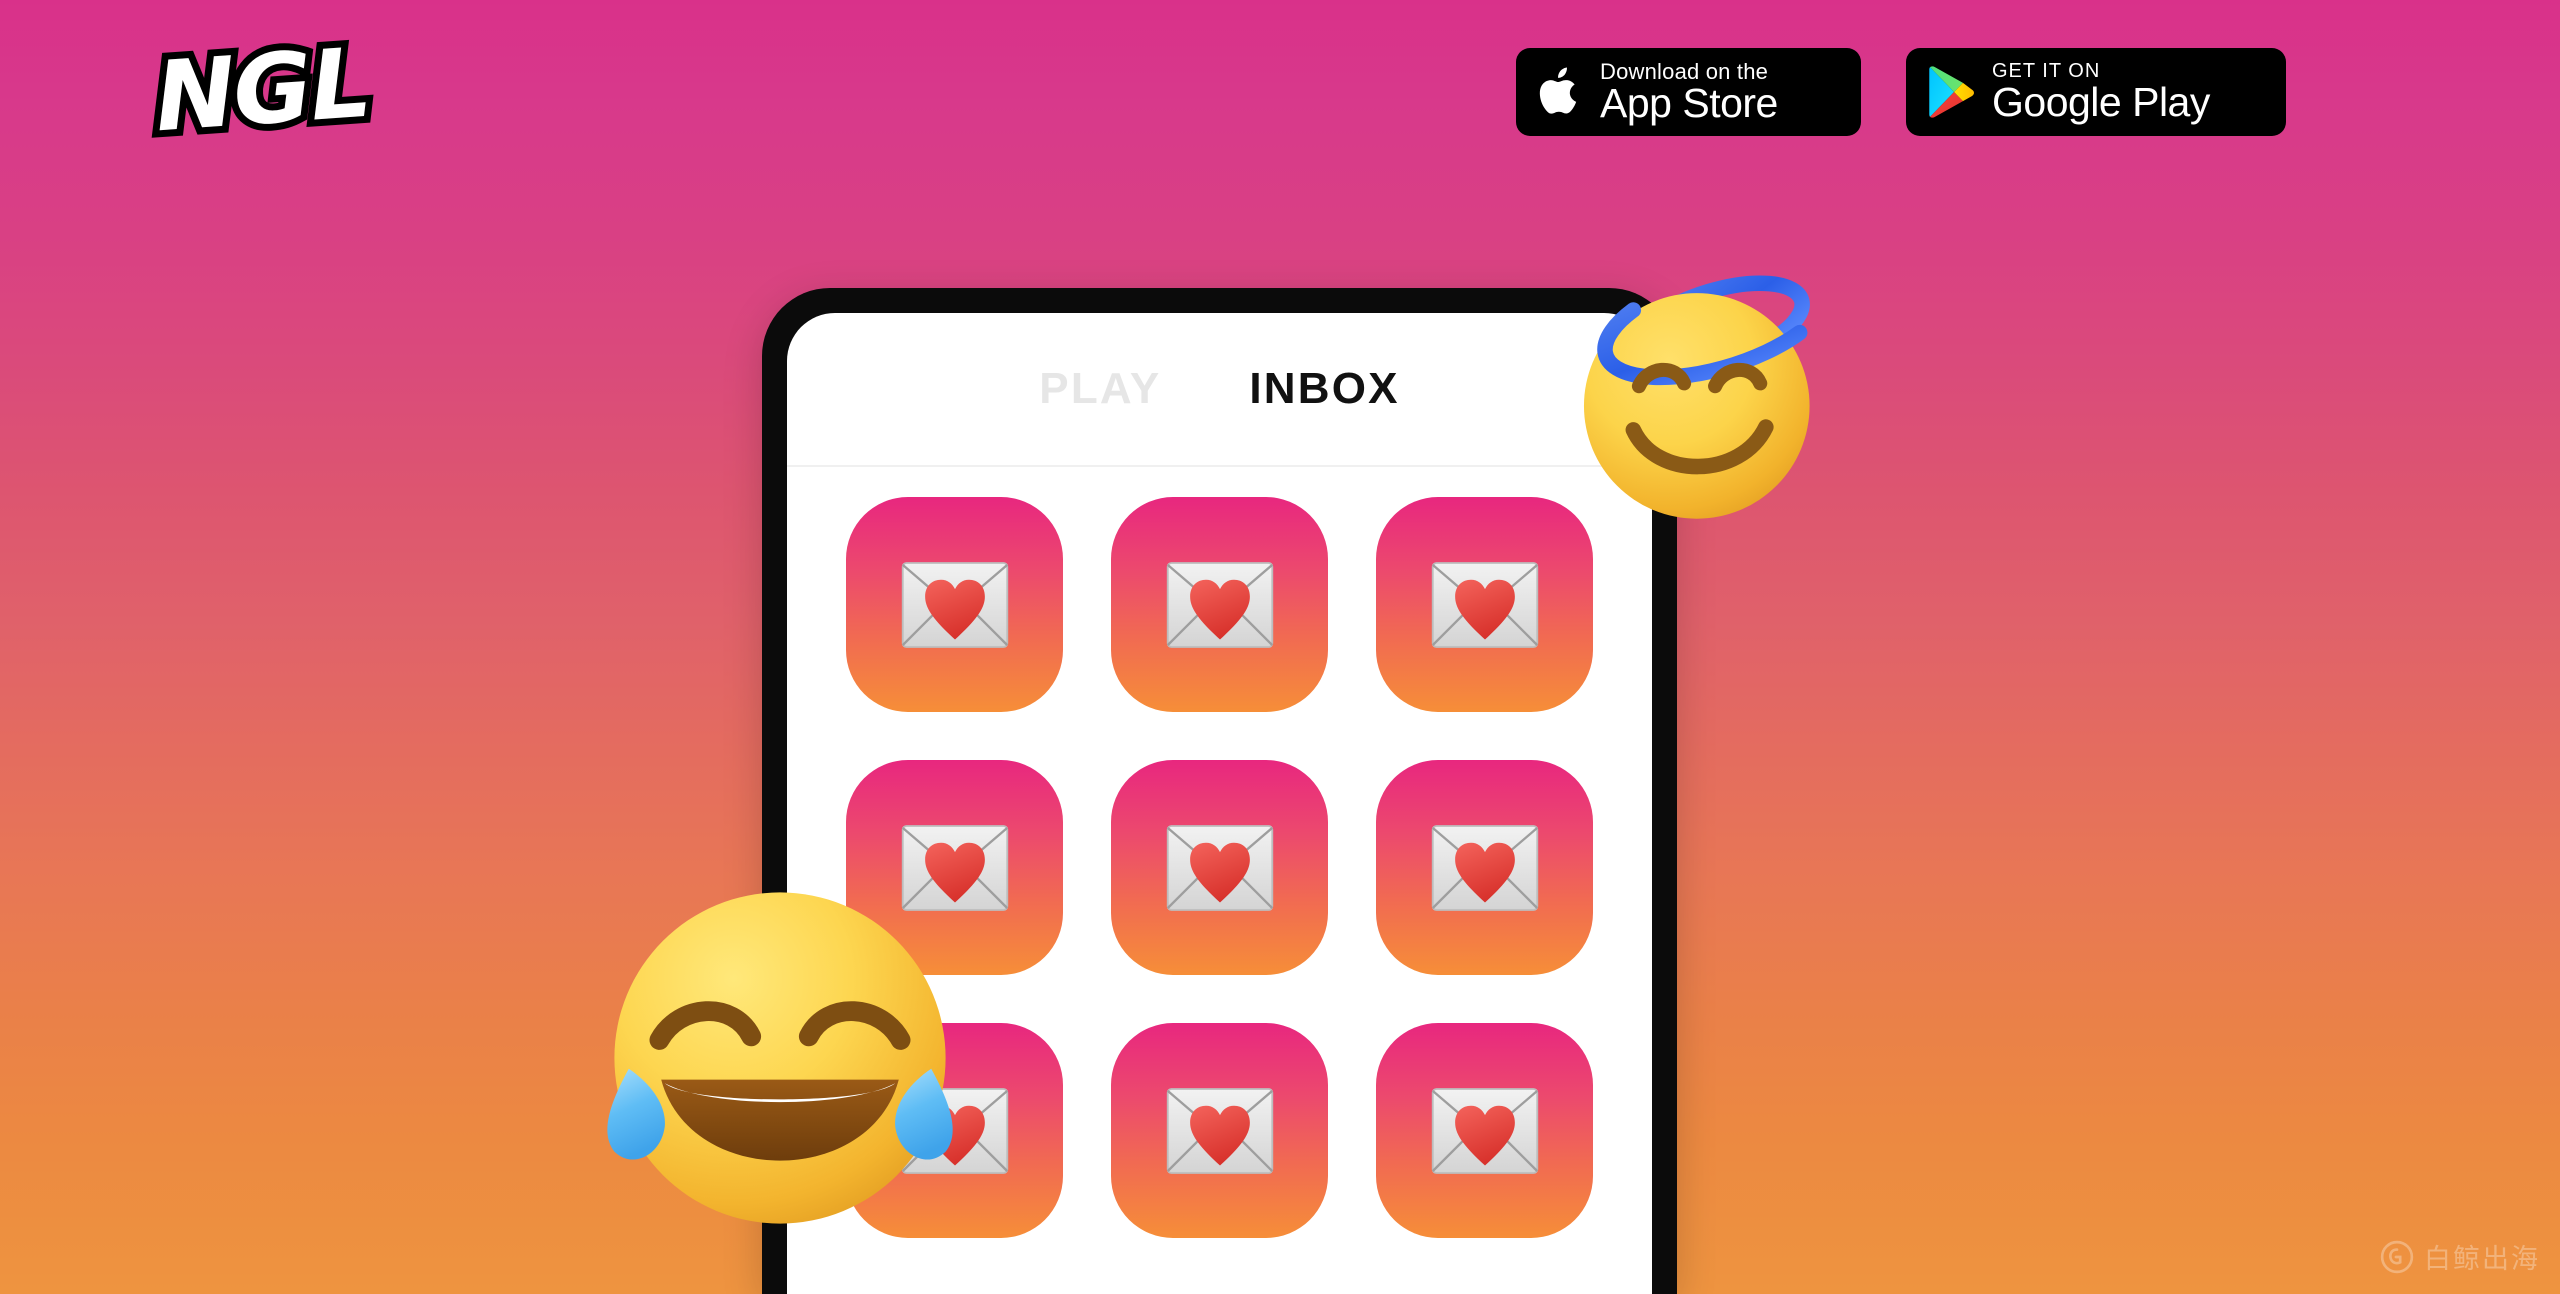 The width and height of the screenshot is (2560, 1294). I want to click on tab-play: PLAY, so click(1100, 389).